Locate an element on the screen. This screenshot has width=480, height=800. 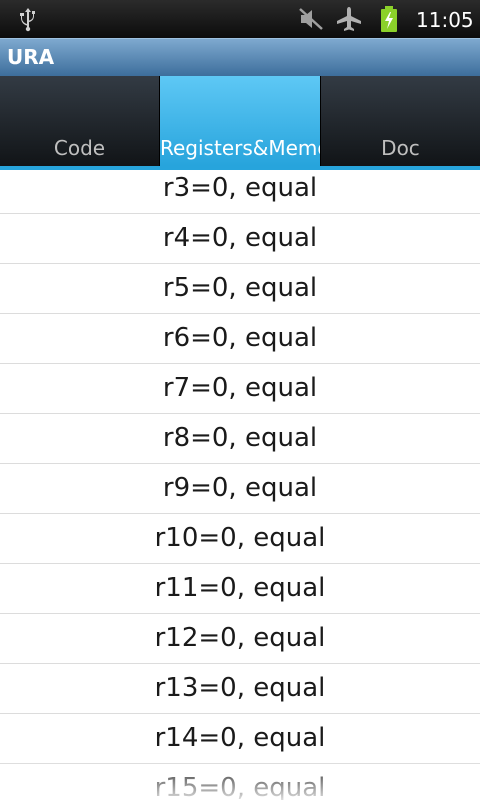
battery-charging-icon is located at coordinates (389, 19).